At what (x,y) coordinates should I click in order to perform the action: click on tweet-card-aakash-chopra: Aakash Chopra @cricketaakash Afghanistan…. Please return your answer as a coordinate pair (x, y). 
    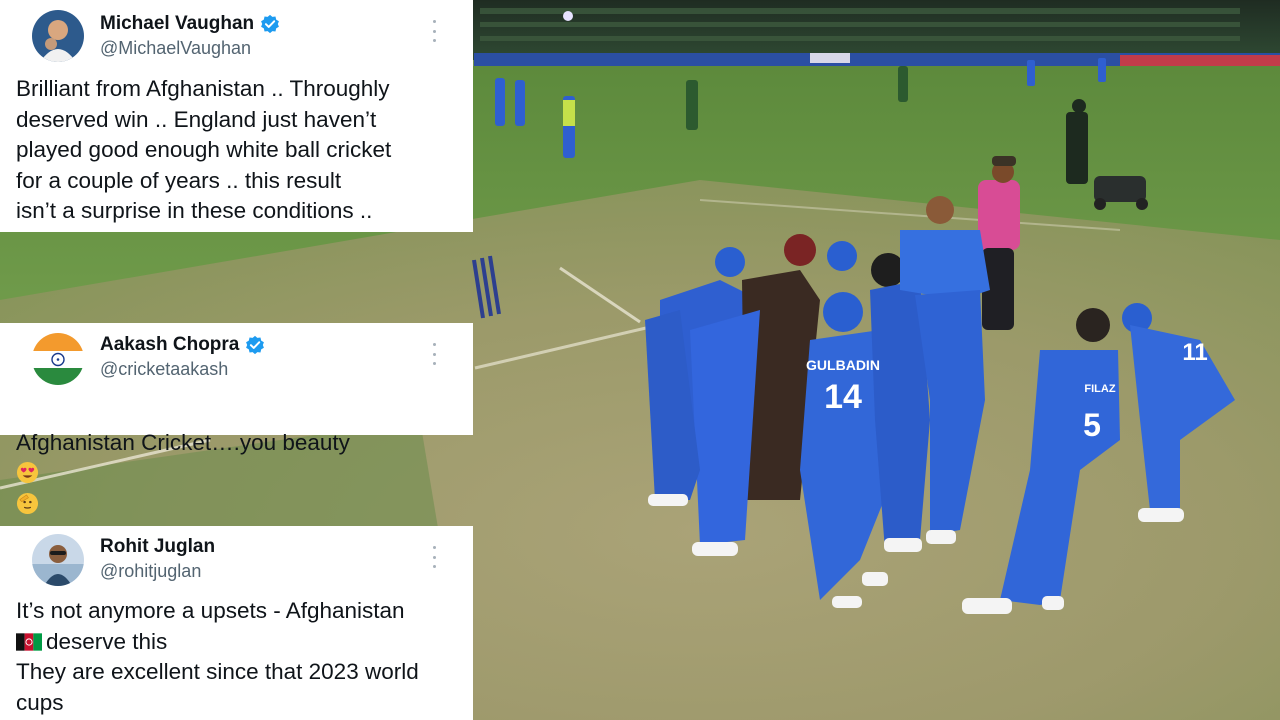
    Looking at the image, I should click on (236, 418).